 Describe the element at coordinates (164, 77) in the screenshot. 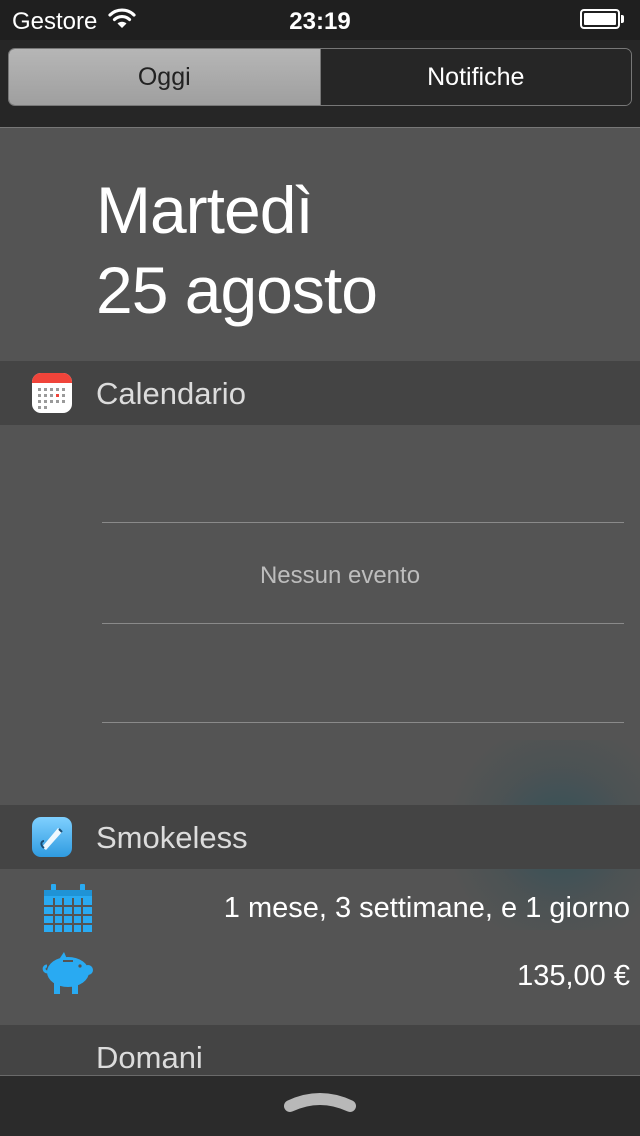

I see `tab-oggi: Oggi` at that location.